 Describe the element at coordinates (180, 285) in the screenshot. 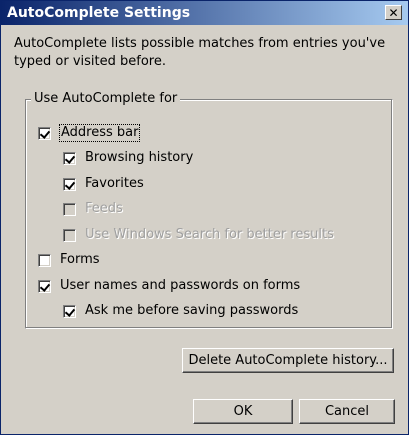

I see `usernames-passwords-label: User names and passwords on forms` at that location.